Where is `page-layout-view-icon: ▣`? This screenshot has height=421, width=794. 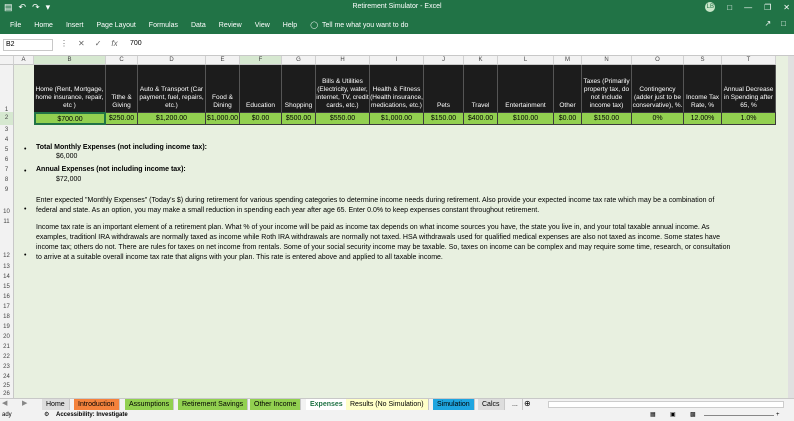 page-layout-view-icon: ▣ is located at coordinates (673, 415).